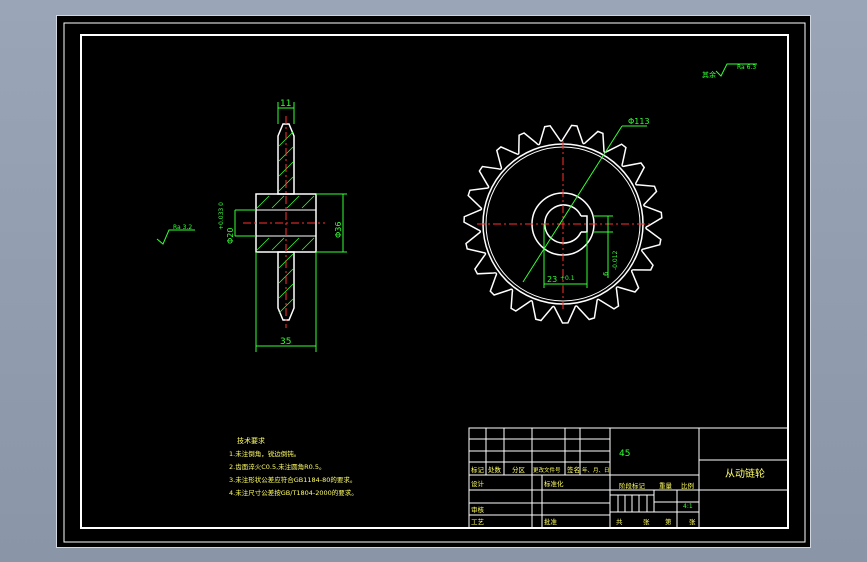 The width and height of the screenshot is (867, 562). What do you see at coordinates (646, 521) in the screenshot?
I see `tb-sheet: 张` at bounding box center [646, 521].